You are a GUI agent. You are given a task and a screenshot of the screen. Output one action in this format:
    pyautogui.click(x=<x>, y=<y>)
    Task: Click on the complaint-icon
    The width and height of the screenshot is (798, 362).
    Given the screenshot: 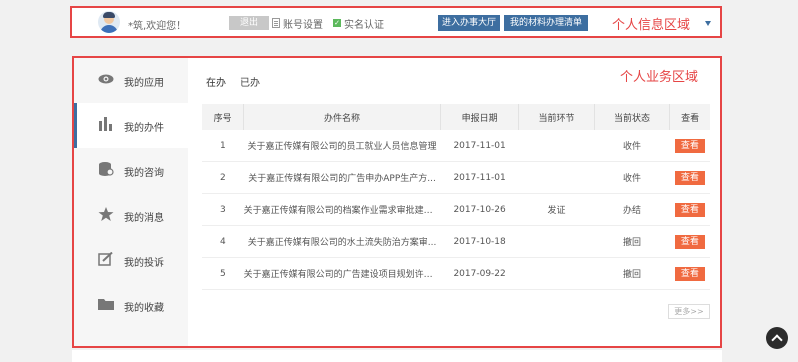 What is the action you would take?
    pyautogui.click(x=105, y=259)
    